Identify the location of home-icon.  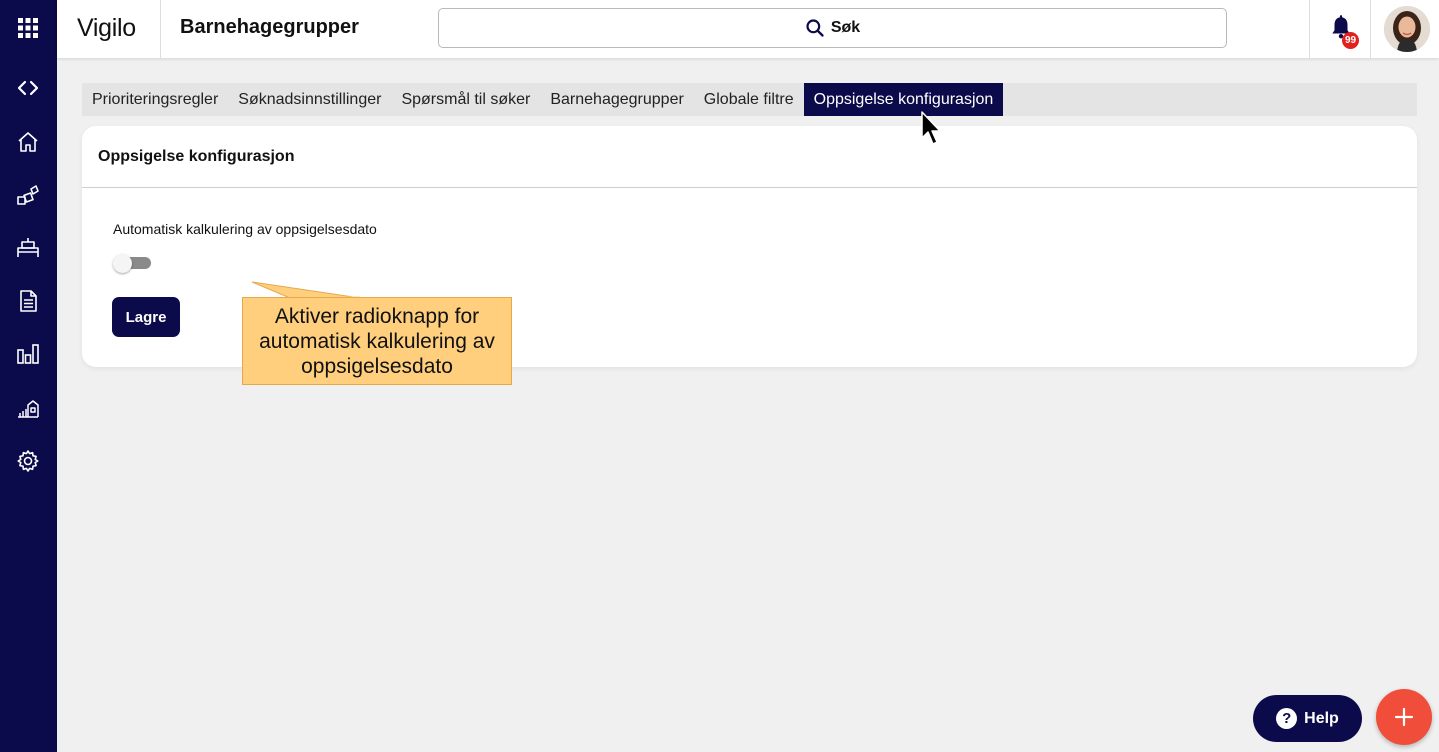
(28, 142).